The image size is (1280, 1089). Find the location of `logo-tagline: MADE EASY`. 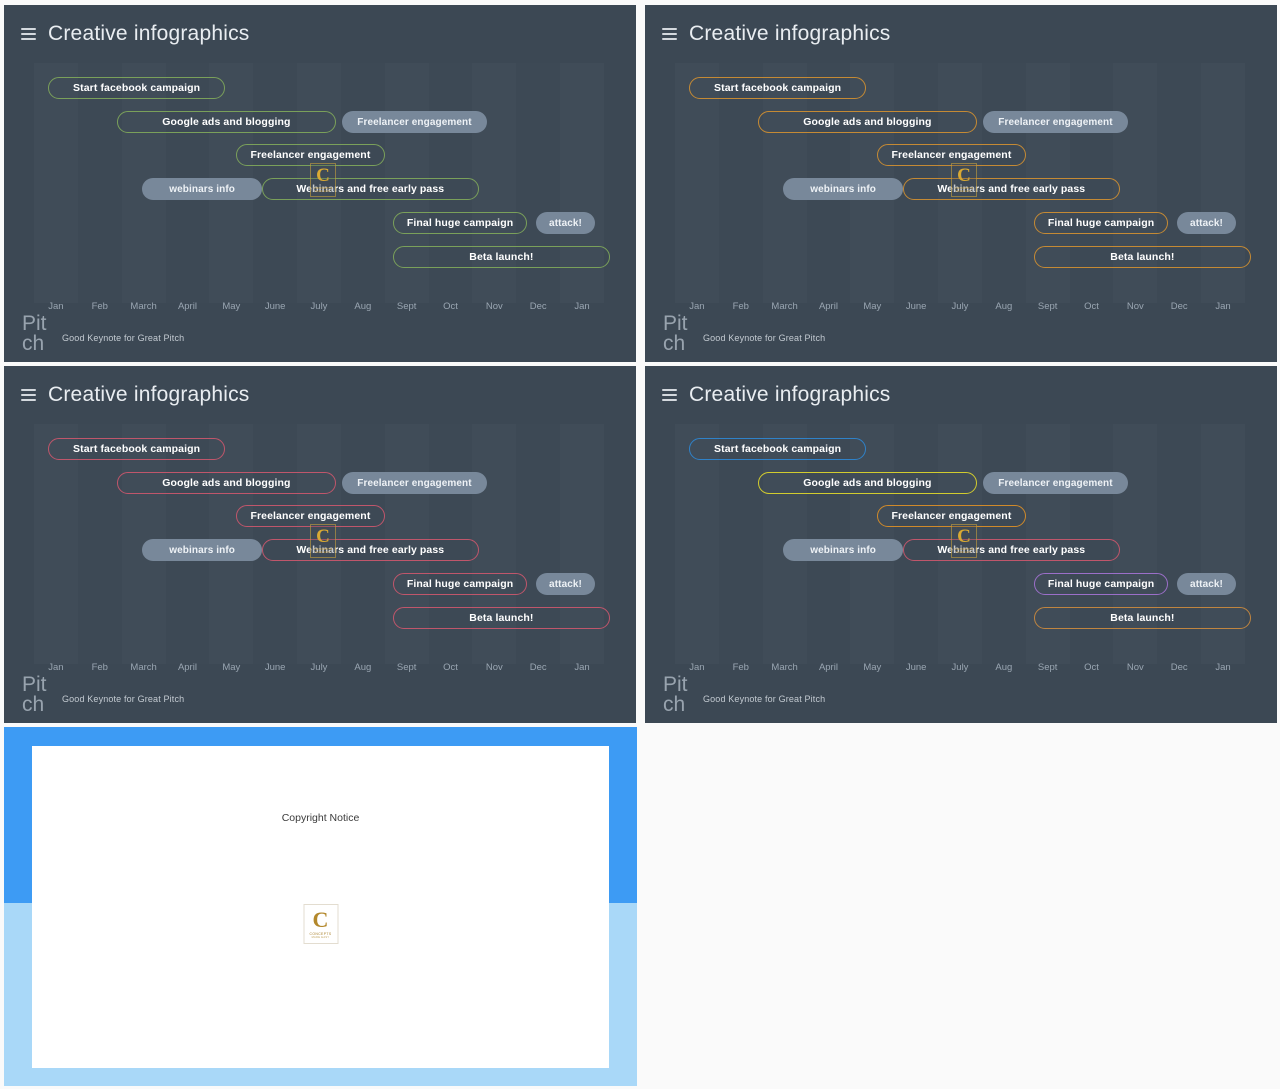

logo-tagline: MADE EASY is located at coordinates (320, 937).